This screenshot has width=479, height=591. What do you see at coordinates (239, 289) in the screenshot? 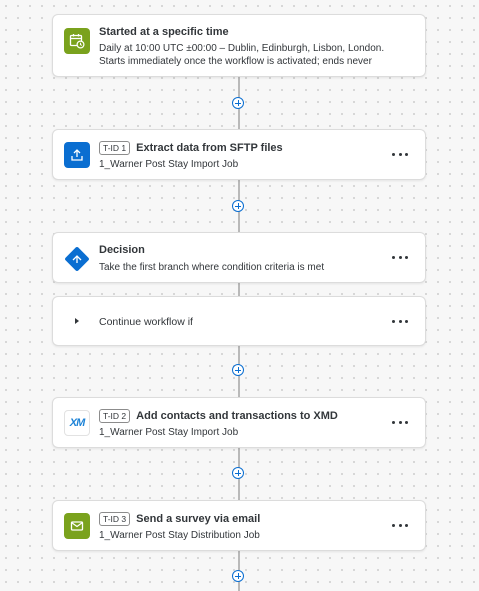
I see `connector-line` at bounding box center [239, 289].